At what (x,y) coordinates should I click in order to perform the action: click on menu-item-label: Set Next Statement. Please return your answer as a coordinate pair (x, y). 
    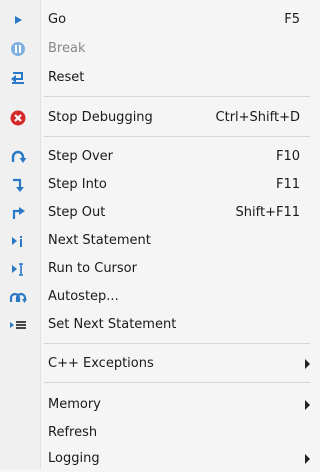
    Looking at the image, I should click on (112, 324).